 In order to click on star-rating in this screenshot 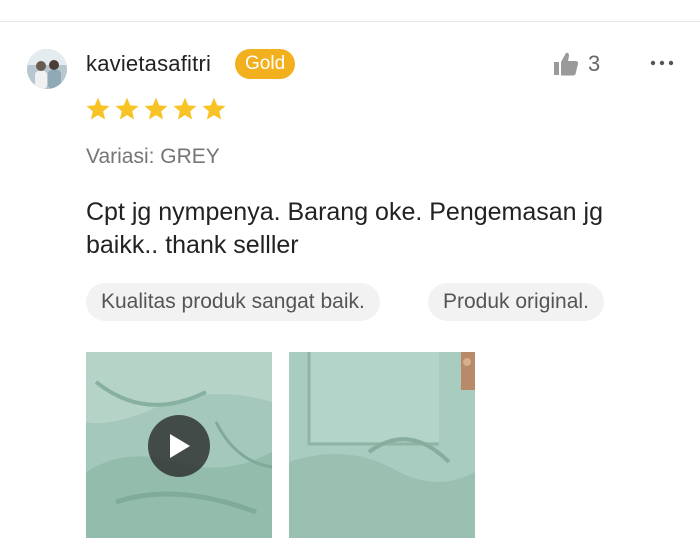, I will do `click(156, 109)`.